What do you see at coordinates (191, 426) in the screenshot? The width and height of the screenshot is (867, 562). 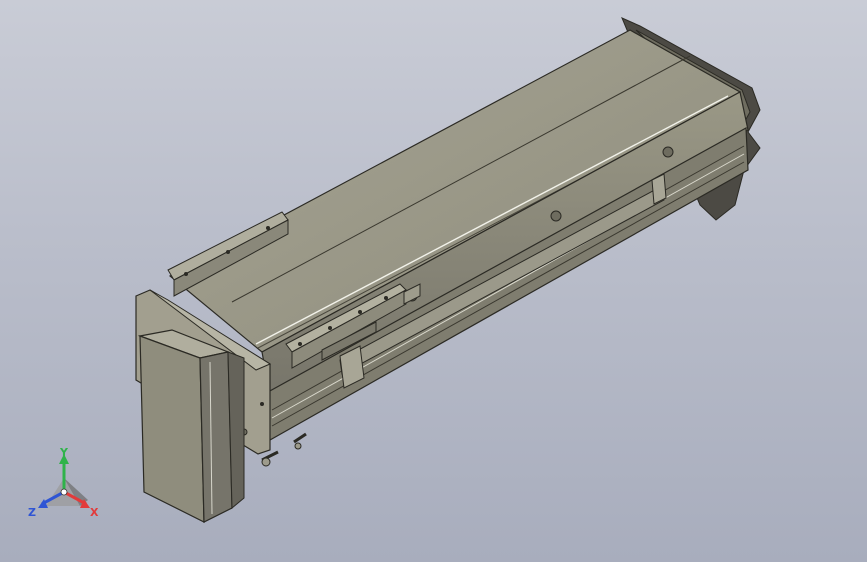 I see `motor-housing` at bounding box center [191, 426].